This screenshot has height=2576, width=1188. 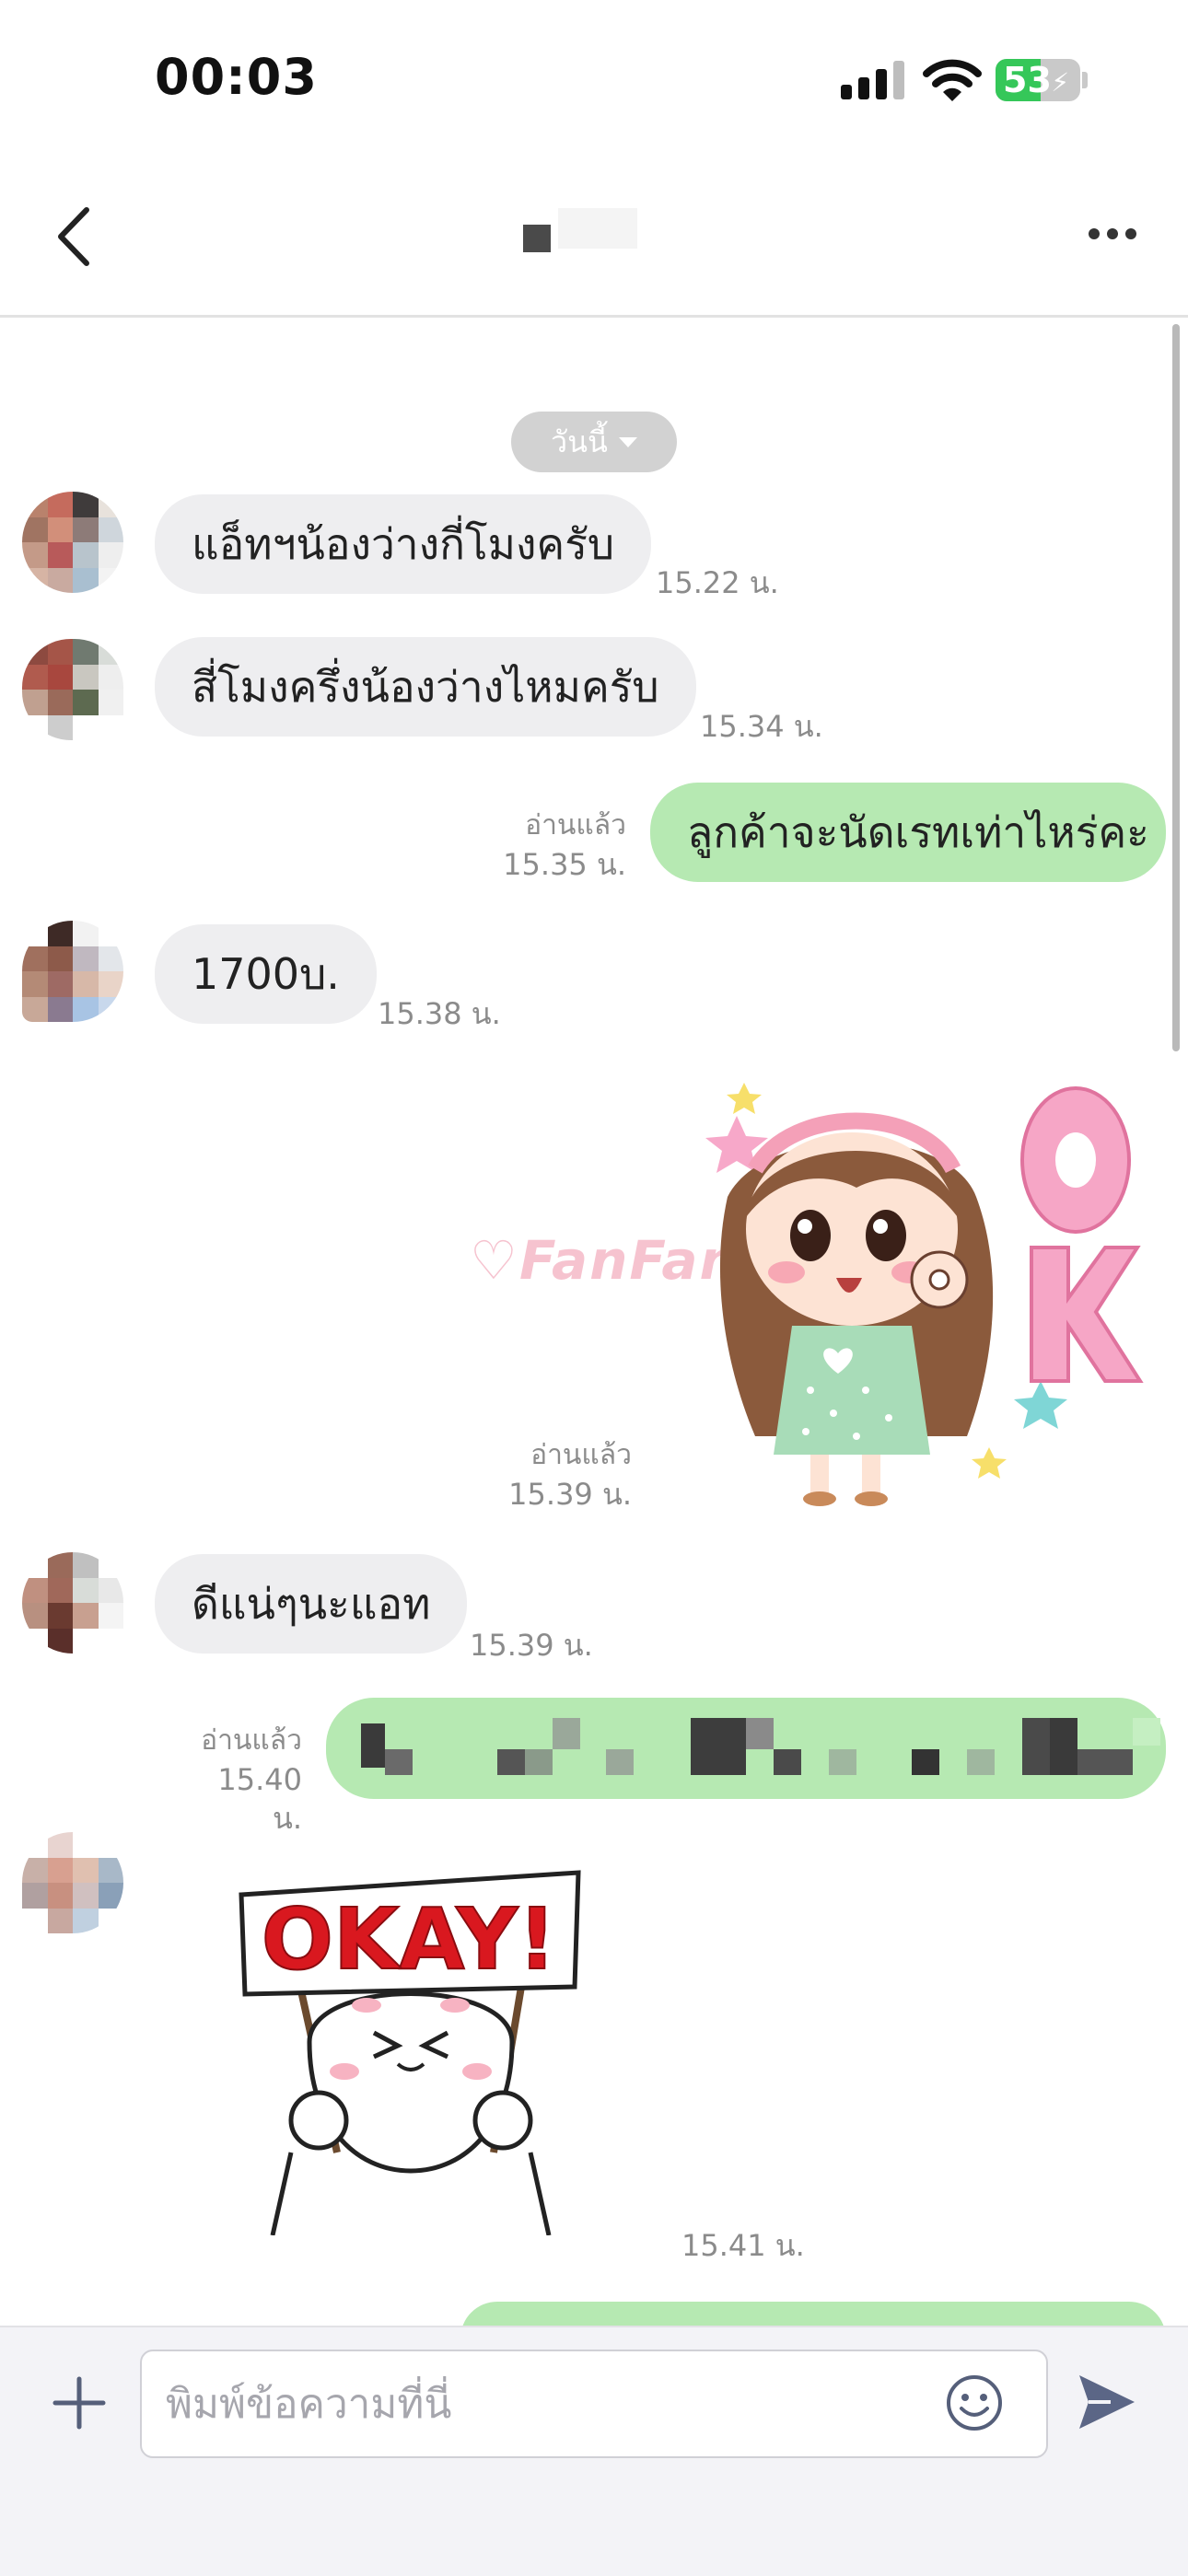 I want to click on incoming-message-bubble: แอ็ทฯน้องว่างกี่โมงครับ, so click(x=403, y=544).